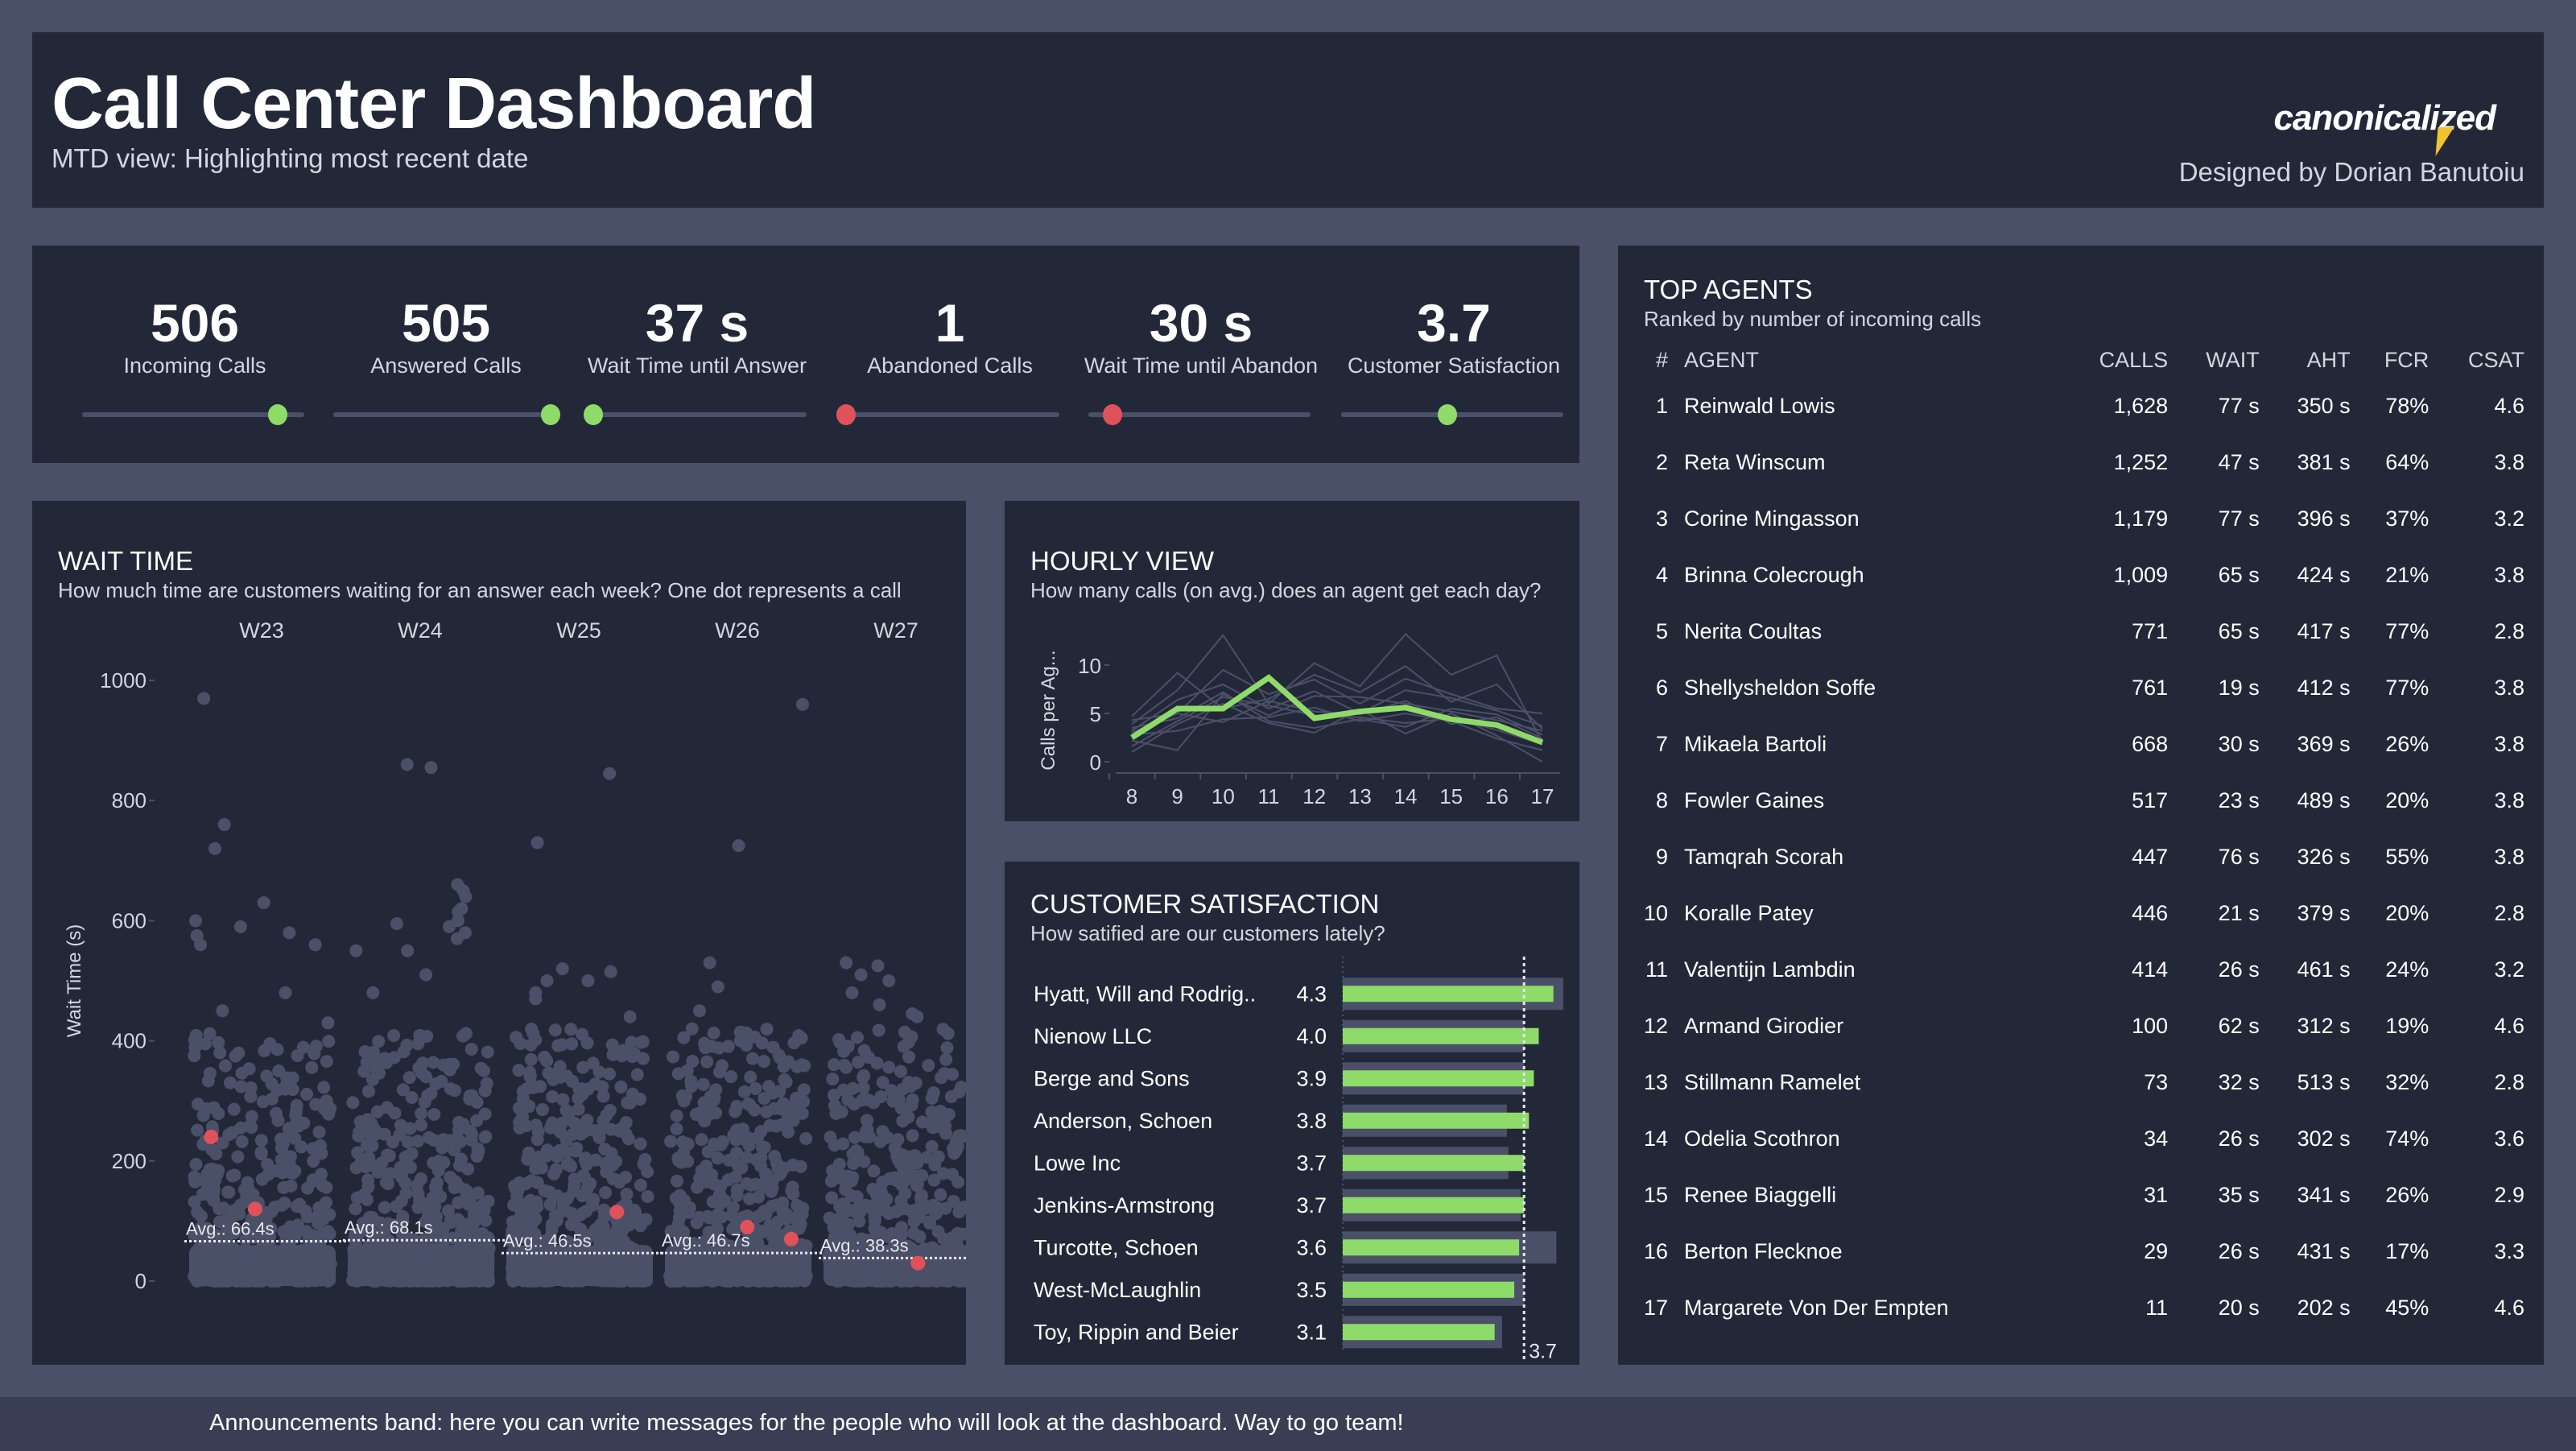  Describe the element at coordinates (2081, 1251) in the screenshot. I see `table-row: 16 Berton Flecknoe 29 26 s 431 s 17% 3.3` at that location.